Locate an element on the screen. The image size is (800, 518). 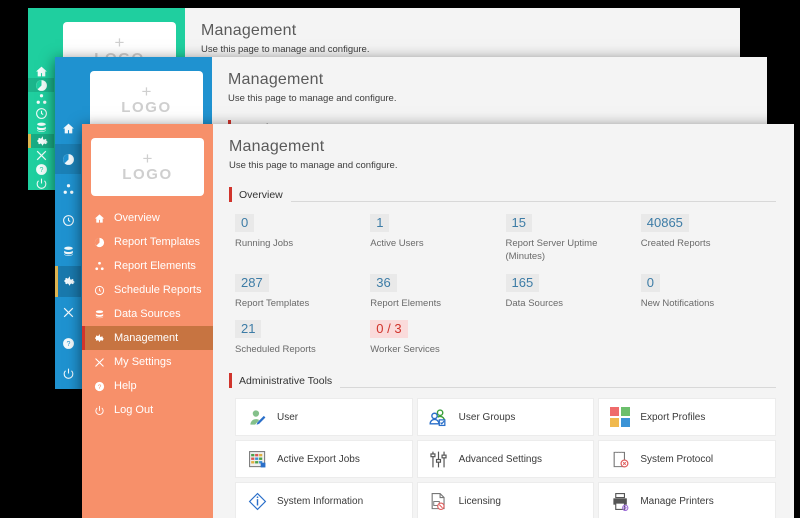
logo-word: LOGO is located at coordinates (146, 107).